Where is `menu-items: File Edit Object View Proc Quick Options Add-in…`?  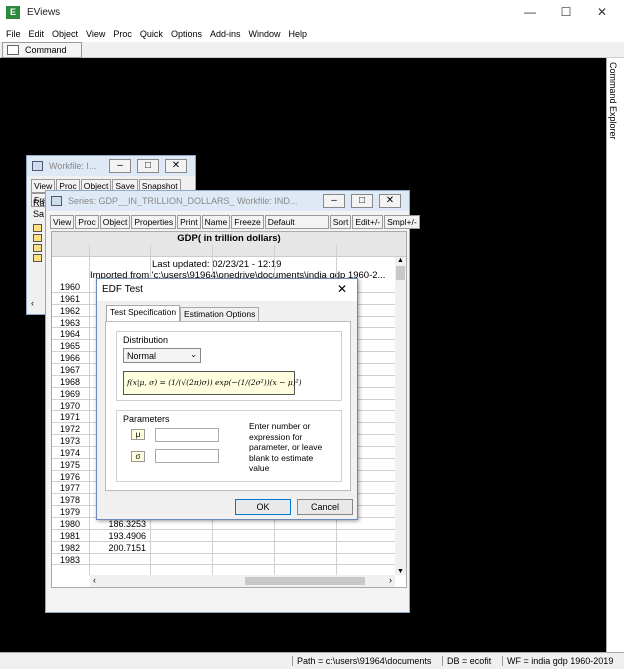 menu-items: File Edit Object View Proc Quick Options Add-in… is located at coordinates (156, 34).